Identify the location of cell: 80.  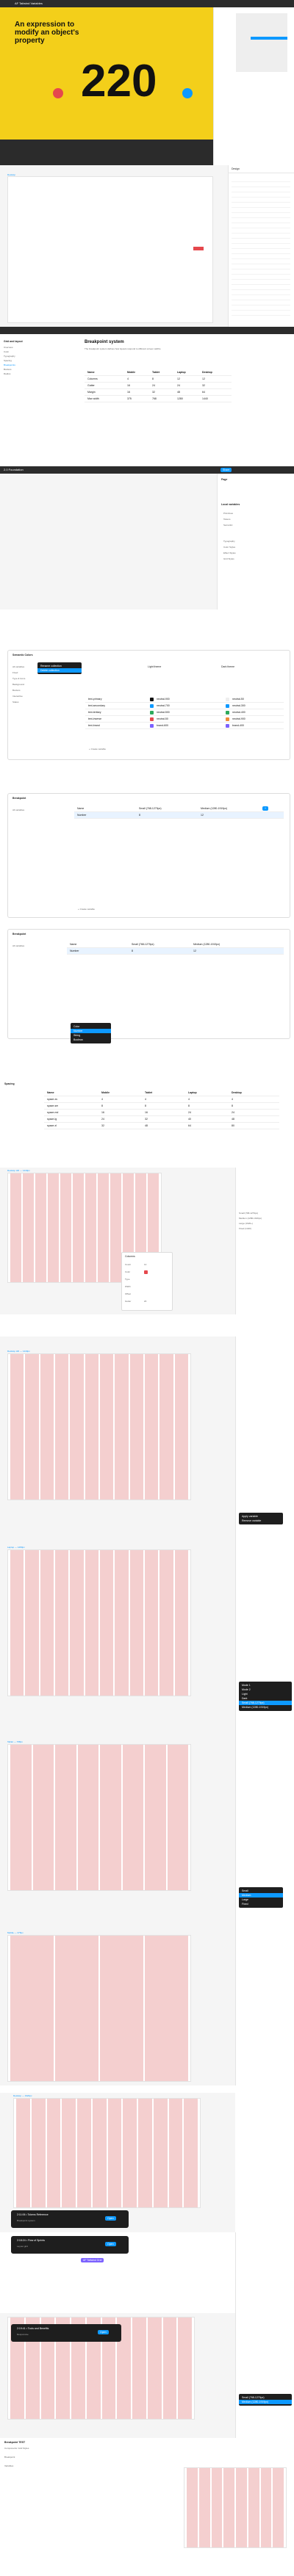
(252, 1125).